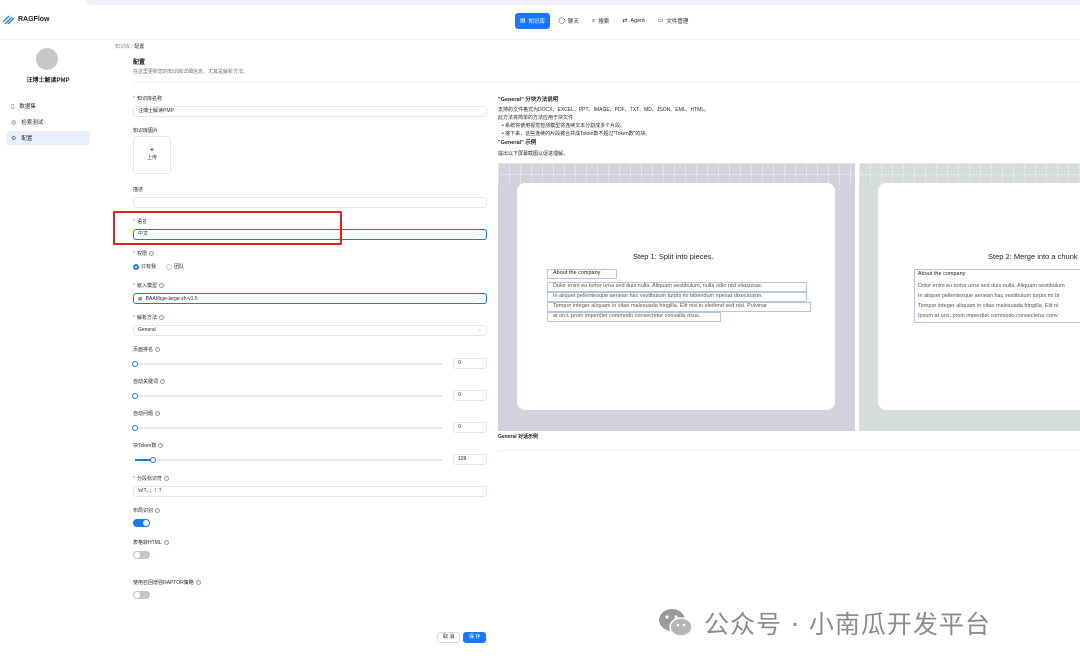 The image size is (1080, 666). What do you see at coordinates (47, 59) in the screenshot?
I see `kb-avatar` at bounding box center [47, 59].